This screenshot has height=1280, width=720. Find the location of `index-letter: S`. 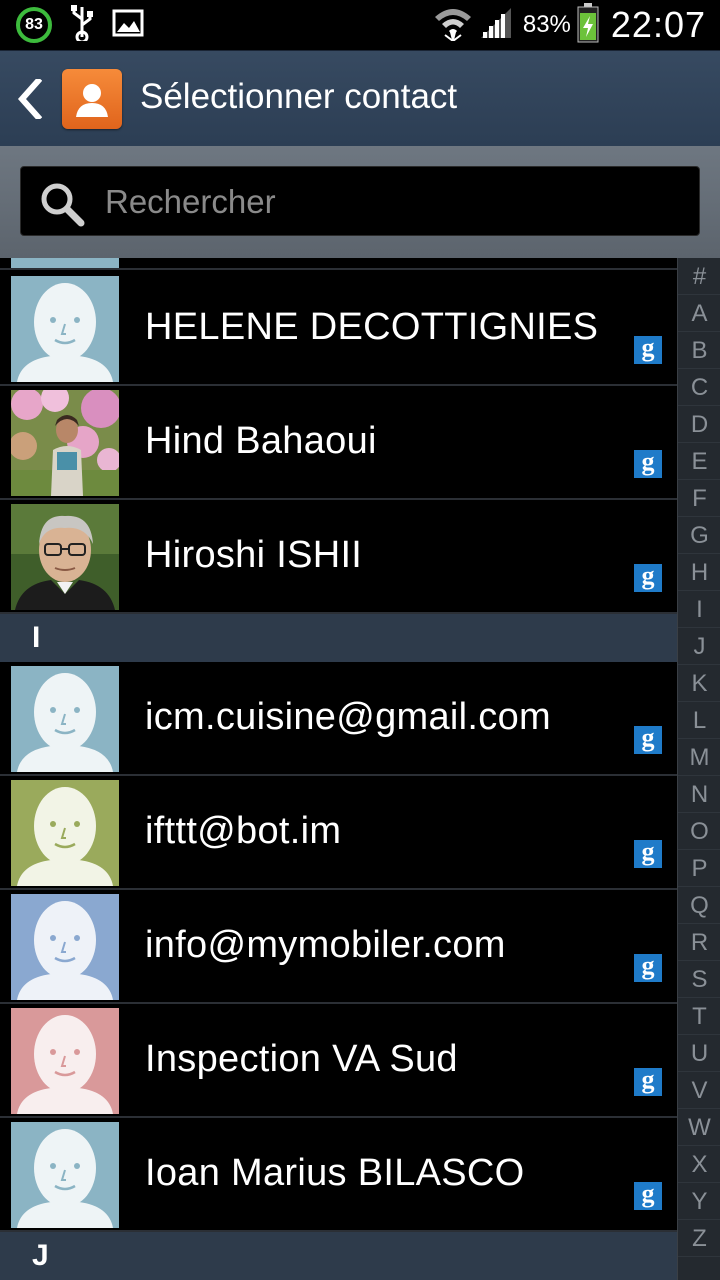

index-letter: S is located at coordinates (699, 979).